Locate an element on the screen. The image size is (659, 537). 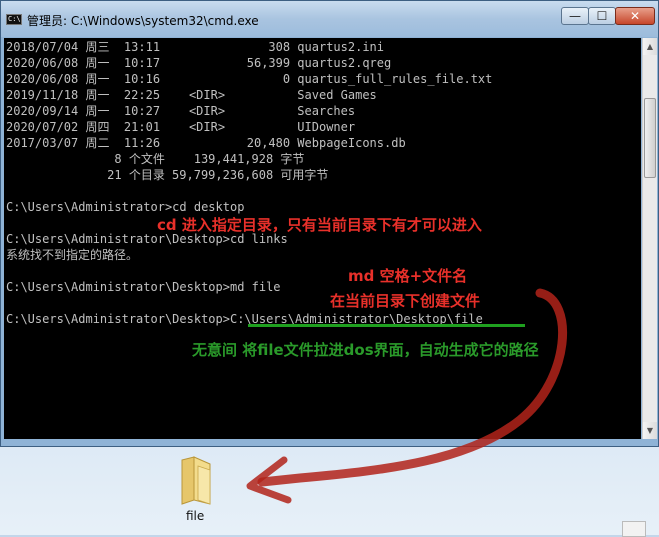
console-line: 系统找不到指定的路径。 is located at coordinates (72, 255).